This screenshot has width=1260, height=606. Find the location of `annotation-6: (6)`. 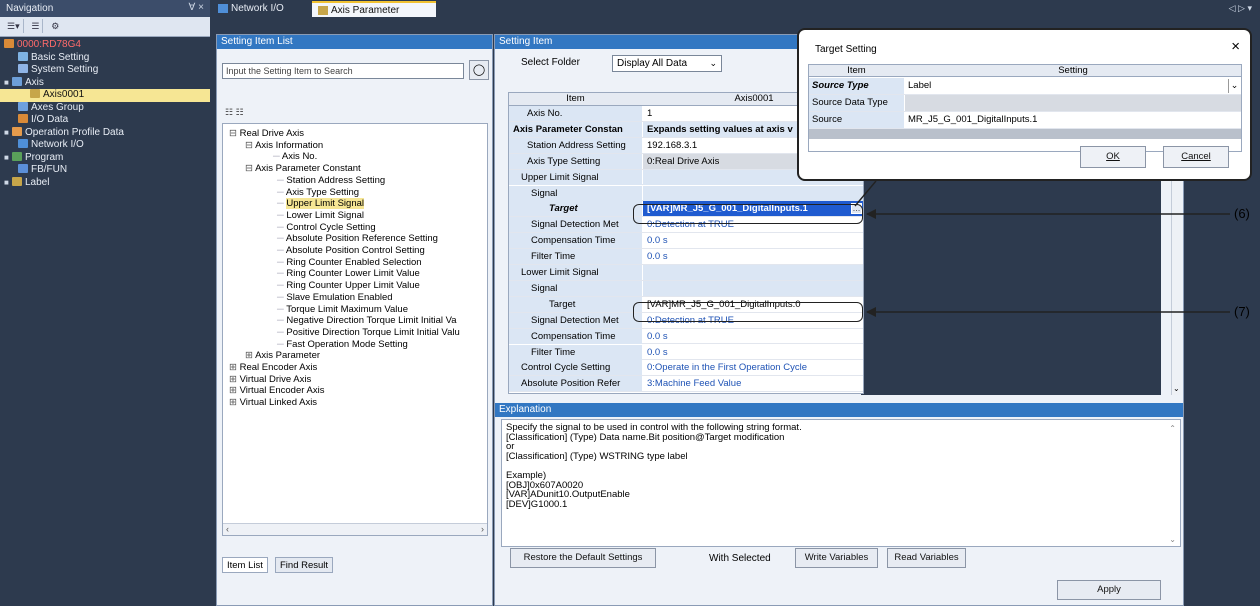

annotation-6: (6) is located at coordinates (1242, 213).